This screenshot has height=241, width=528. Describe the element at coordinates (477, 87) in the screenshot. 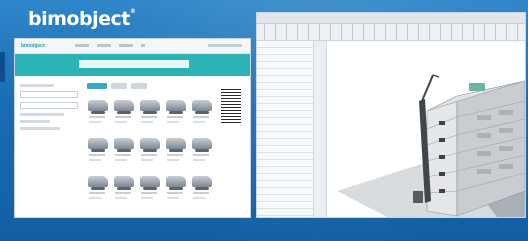

I see `roof-unit` at that location.